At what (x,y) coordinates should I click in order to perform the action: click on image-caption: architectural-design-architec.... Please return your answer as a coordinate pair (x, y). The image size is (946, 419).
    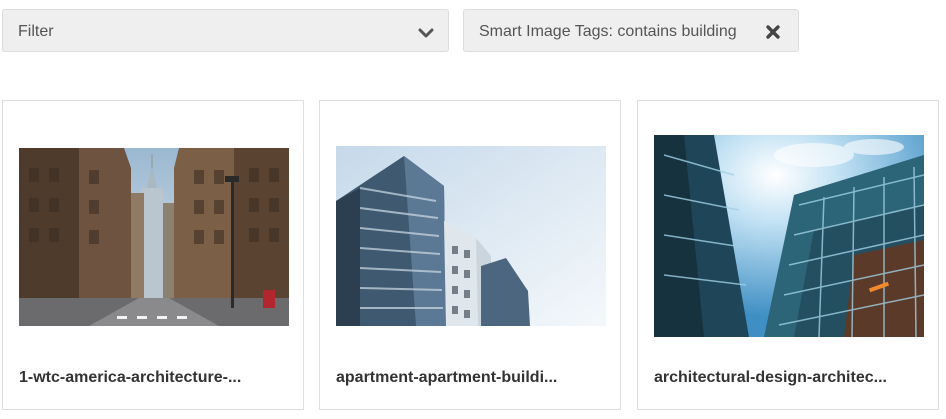
    Looking at the image, I should click on (789, 378).